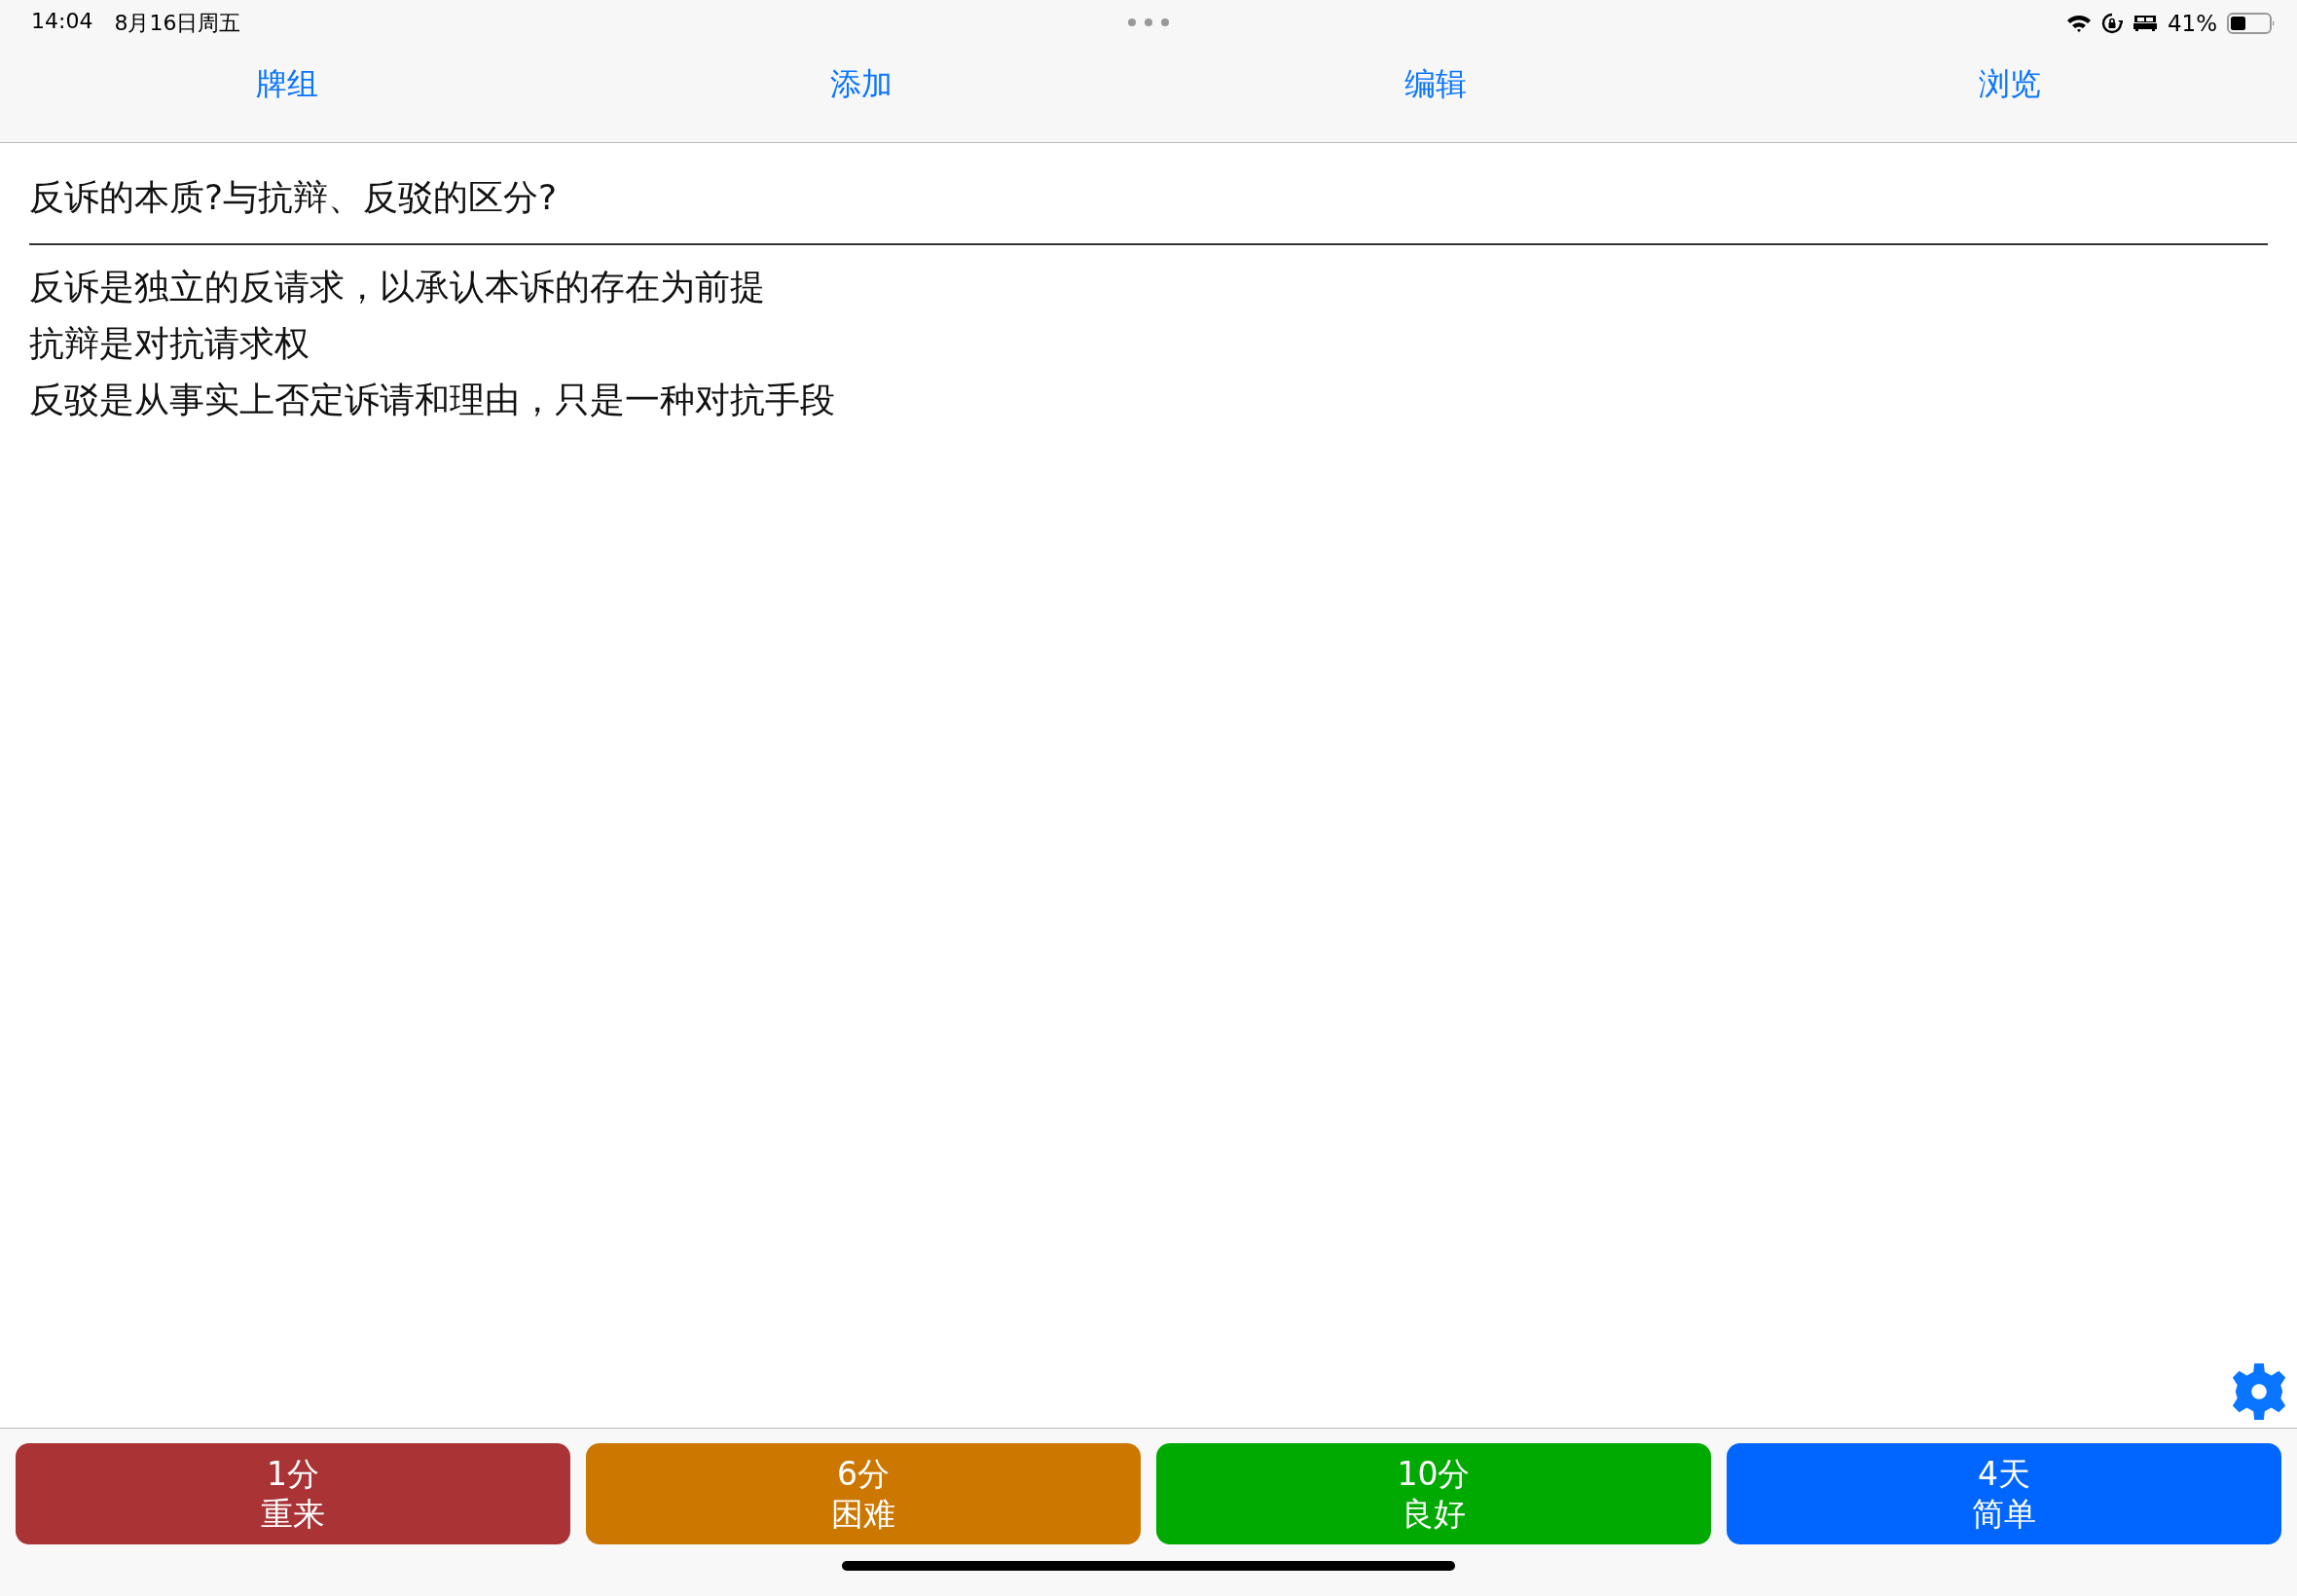 This screenshot has height=1596, width=2297. What do you see at coordinates (2251, 23) in the screenshot?
I see `battery-icon` at bounding box center [2251, 23].